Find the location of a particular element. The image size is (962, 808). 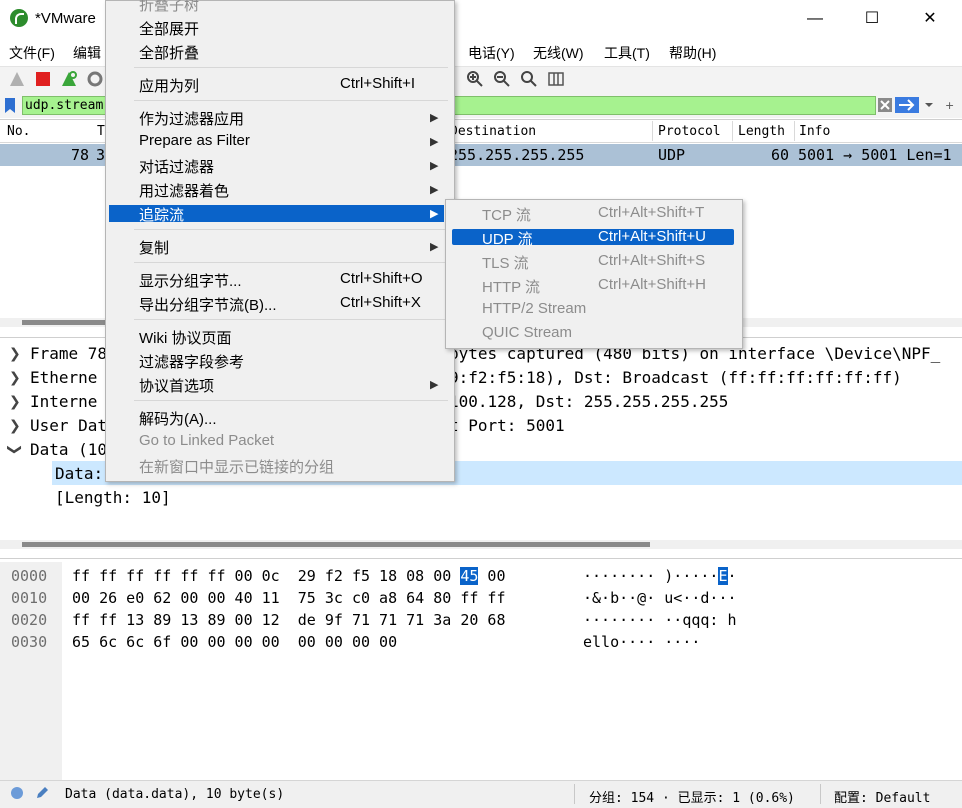

ascii-char-highlight: E is located at coordinates (723, 576).